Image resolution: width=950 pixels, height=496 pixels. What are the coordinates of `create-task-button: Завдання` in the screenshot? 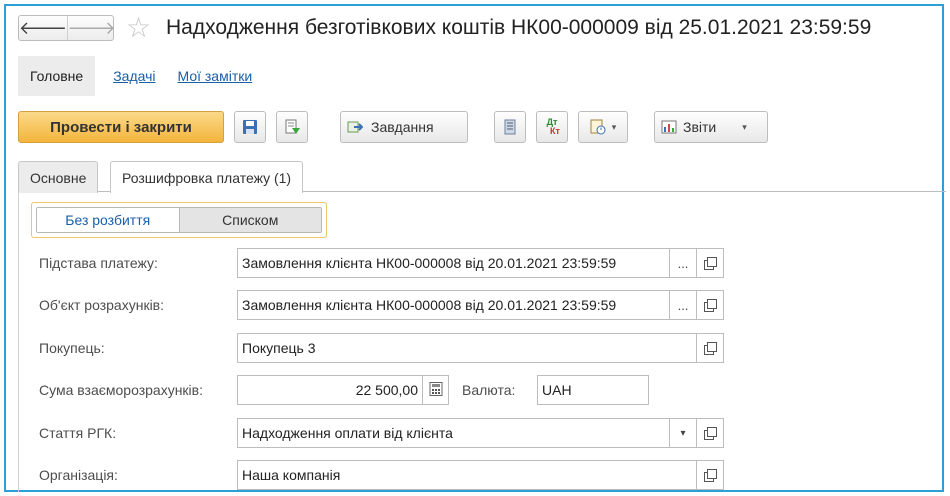 It's located at (404, 127).